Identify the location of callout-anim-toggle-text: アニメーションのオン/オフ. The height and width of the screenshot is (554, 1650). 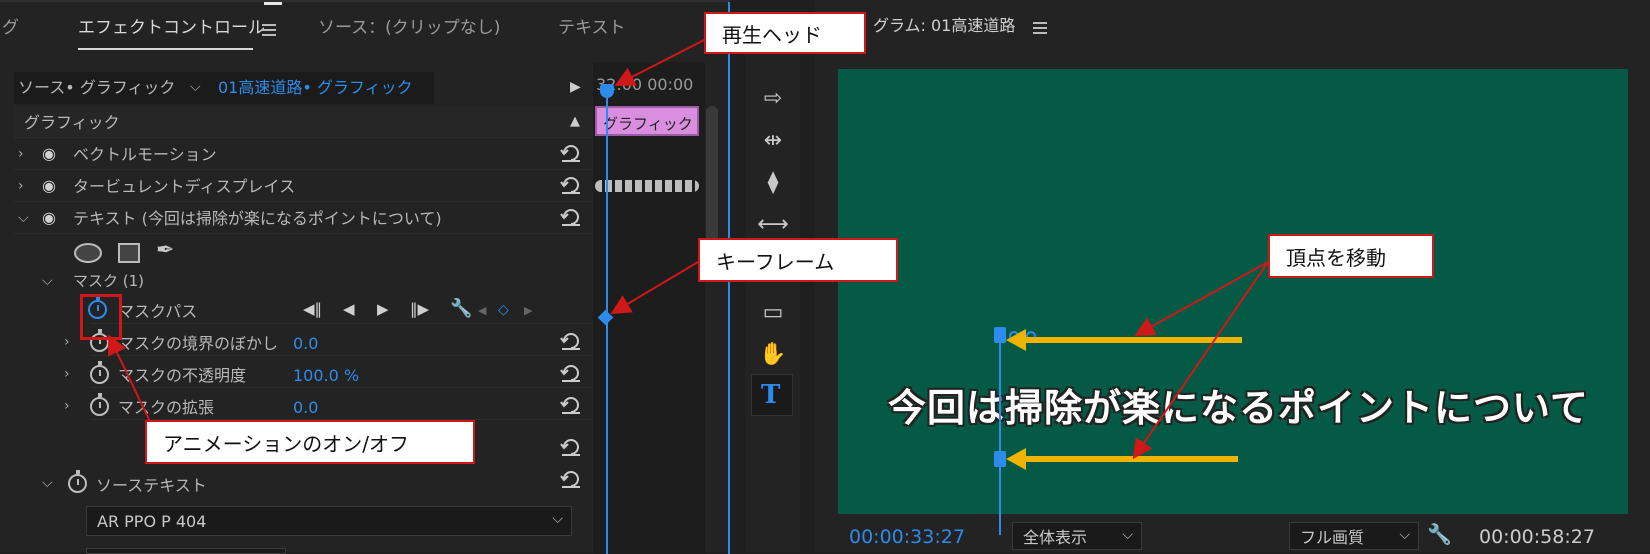
(286, 443).